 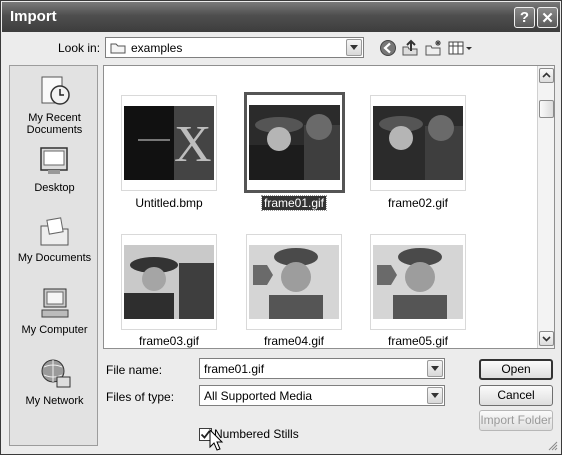 What do you see at coordinates (516, 369) in the screenshot?
I see `open-button: Open` at bounding box center [516, 369].